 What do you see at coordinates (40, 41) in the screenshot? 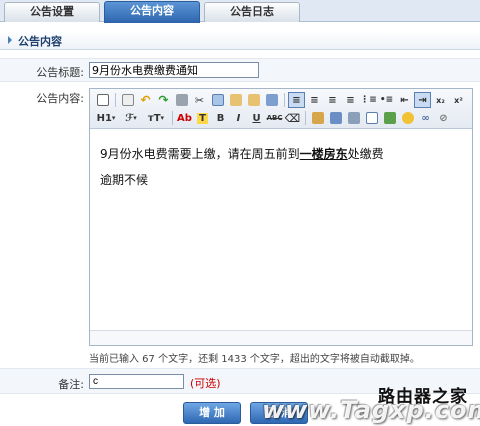
I see `section-title: 公告内容` at bounding box center [40, 41].